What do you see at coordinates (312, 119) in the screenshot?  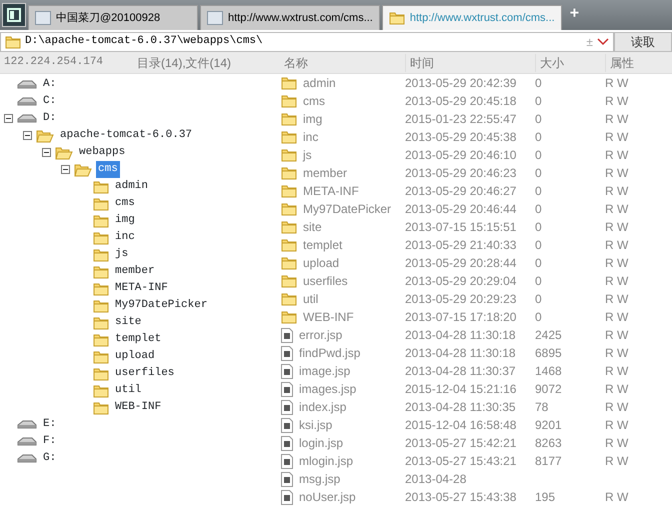 I see `file-name: img` at bounding box center [312, 119].